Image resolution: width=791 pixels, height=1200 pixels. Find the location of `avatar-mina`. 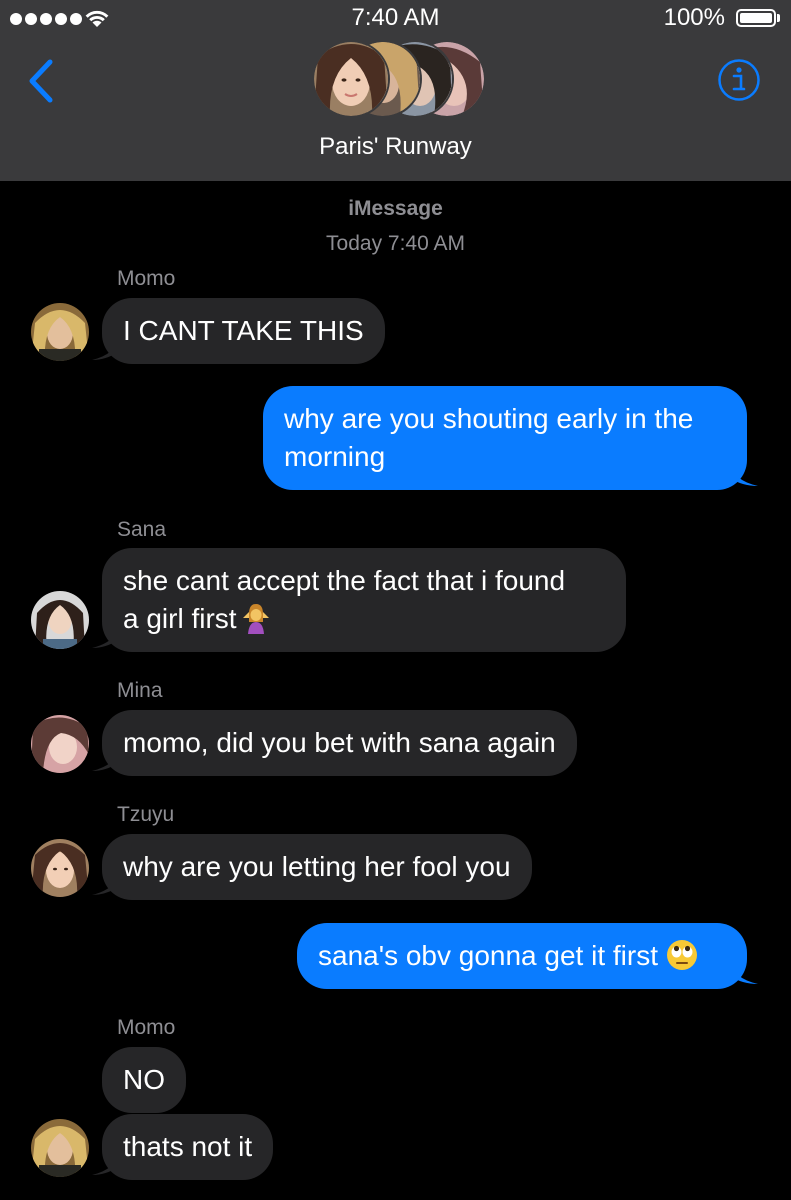

avatar-mina is located at coordinates (60, 744).